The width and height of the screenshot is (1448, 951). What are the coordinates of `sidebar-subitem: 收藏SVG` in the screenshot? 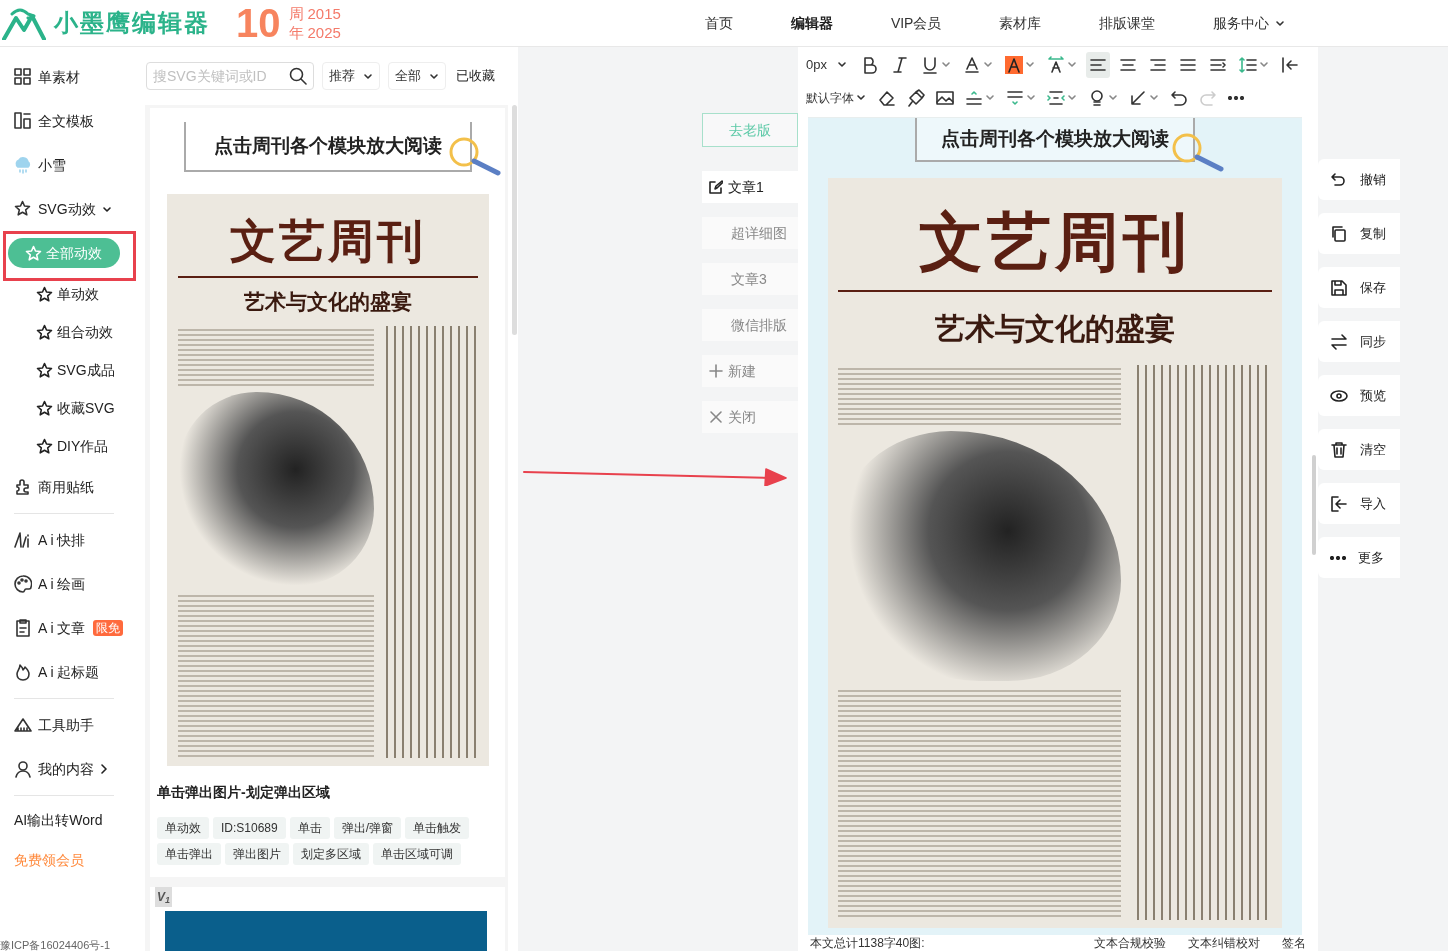 It's located at (75, 408).